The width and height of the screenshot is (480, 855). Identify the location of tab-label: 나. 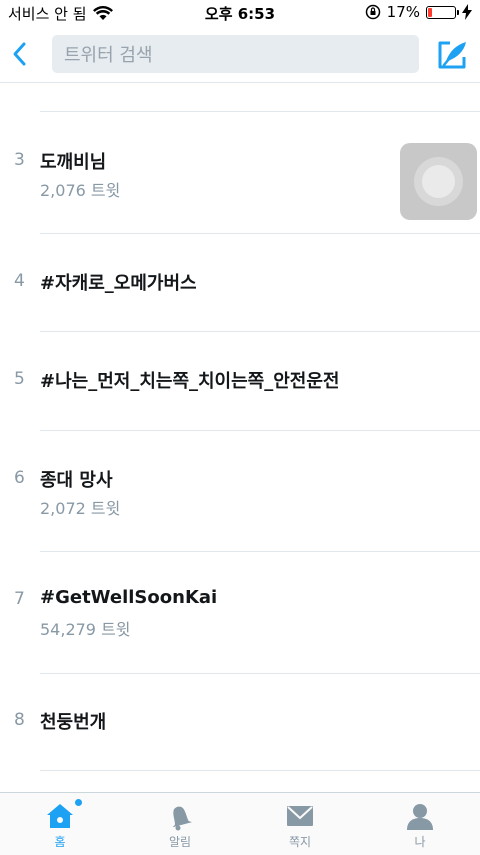
(420, 842).